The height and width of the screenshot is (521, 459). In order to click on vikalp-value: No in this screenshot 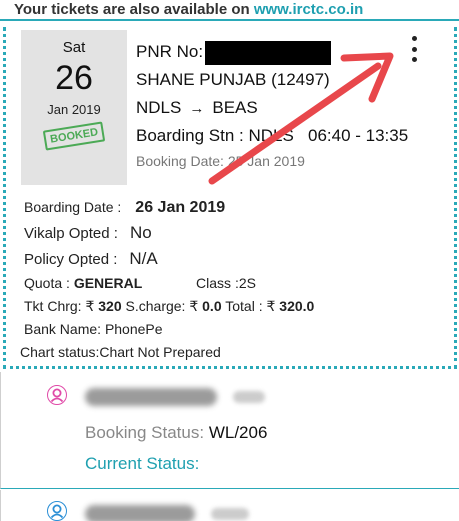, I will do `click(140, 232)`.